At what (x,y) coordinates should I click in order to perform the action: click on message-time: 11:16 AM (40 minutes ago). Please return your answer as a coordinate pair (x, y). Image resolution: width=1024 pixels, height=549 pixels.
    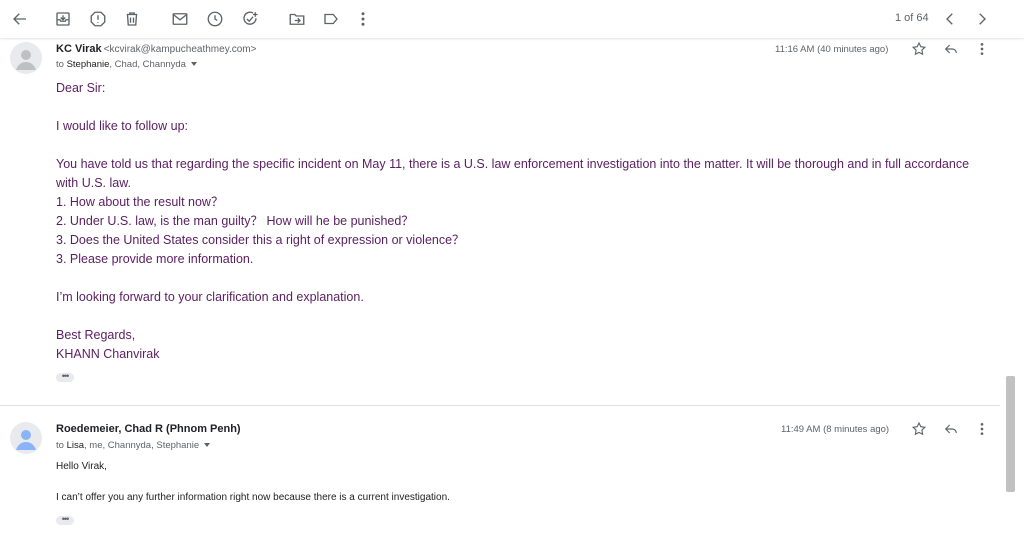
    Looking at the image, I should click on (832, 49).